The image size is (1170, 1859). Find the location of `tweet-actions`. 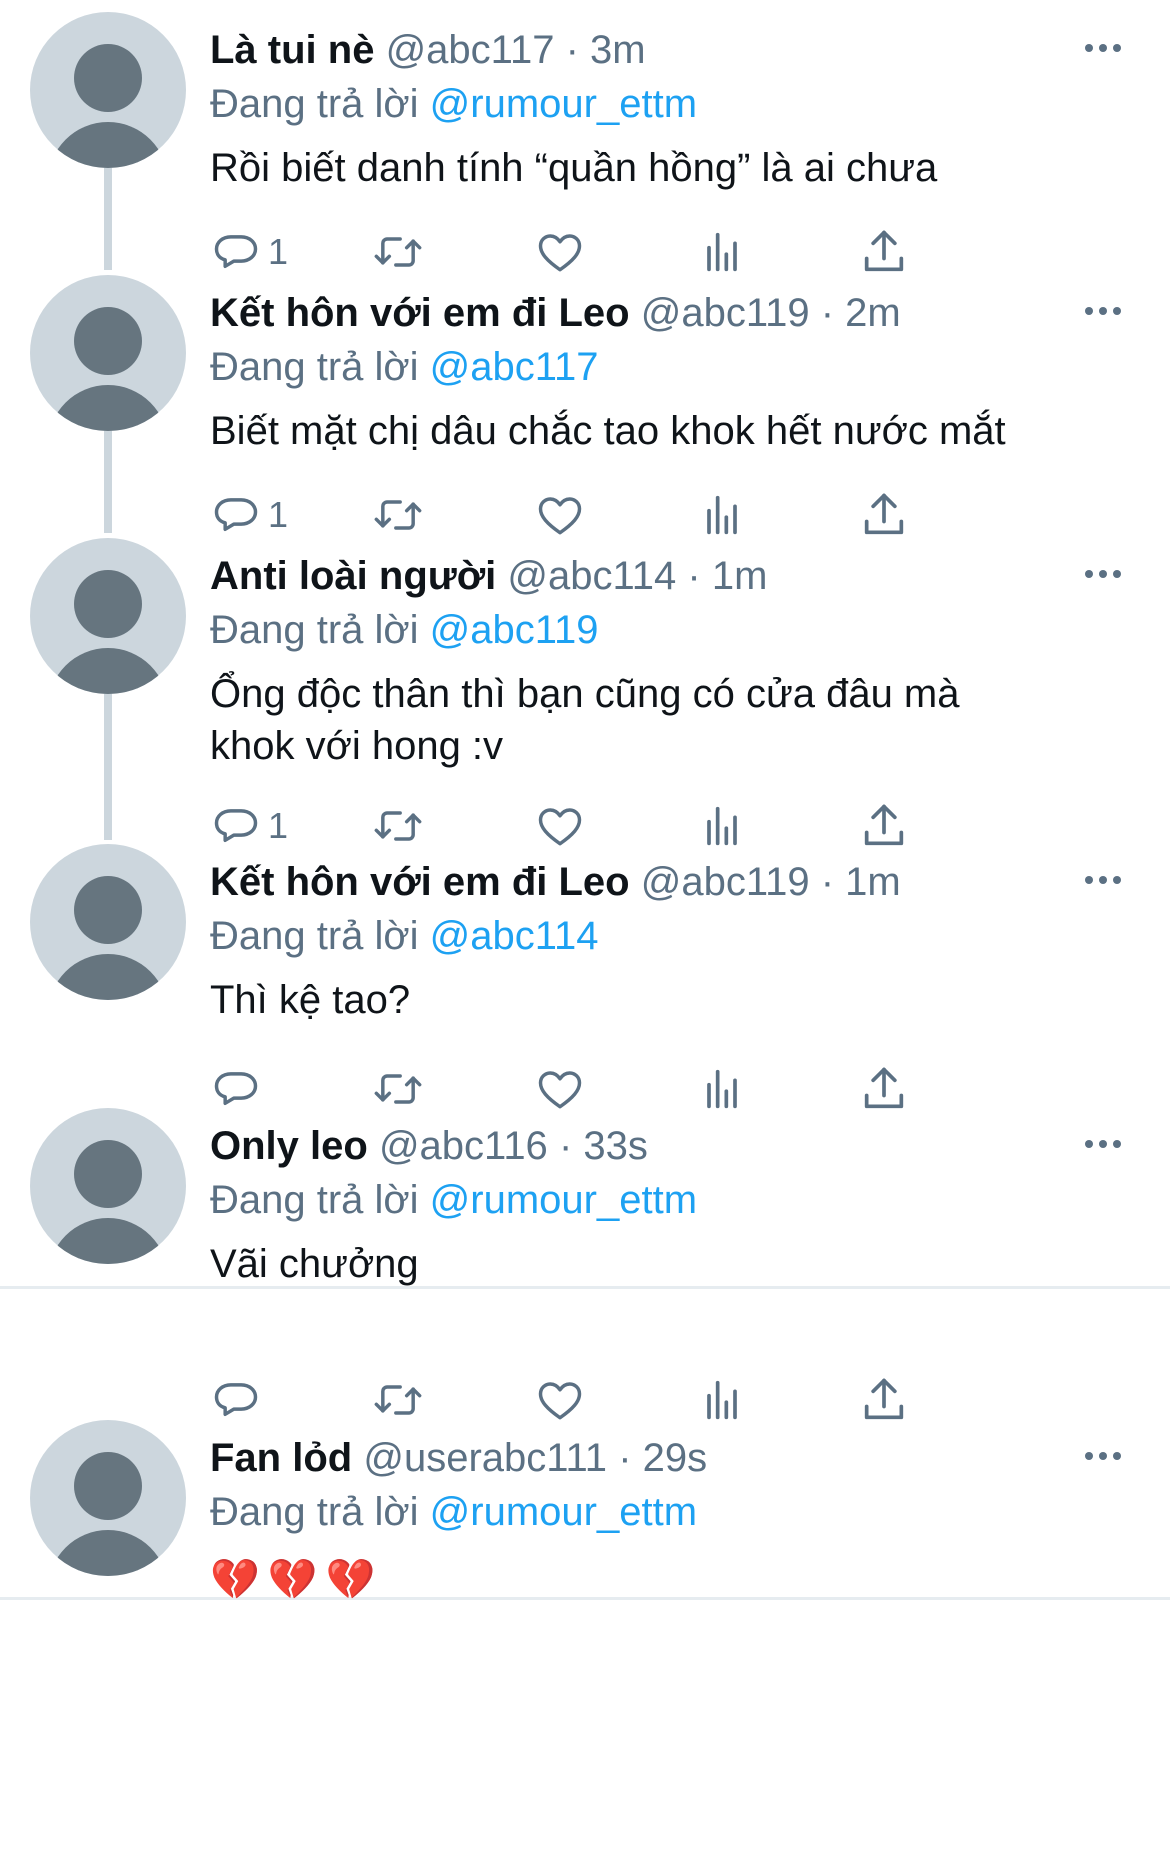

tweet-actions is located at coordinates (650, 1089).